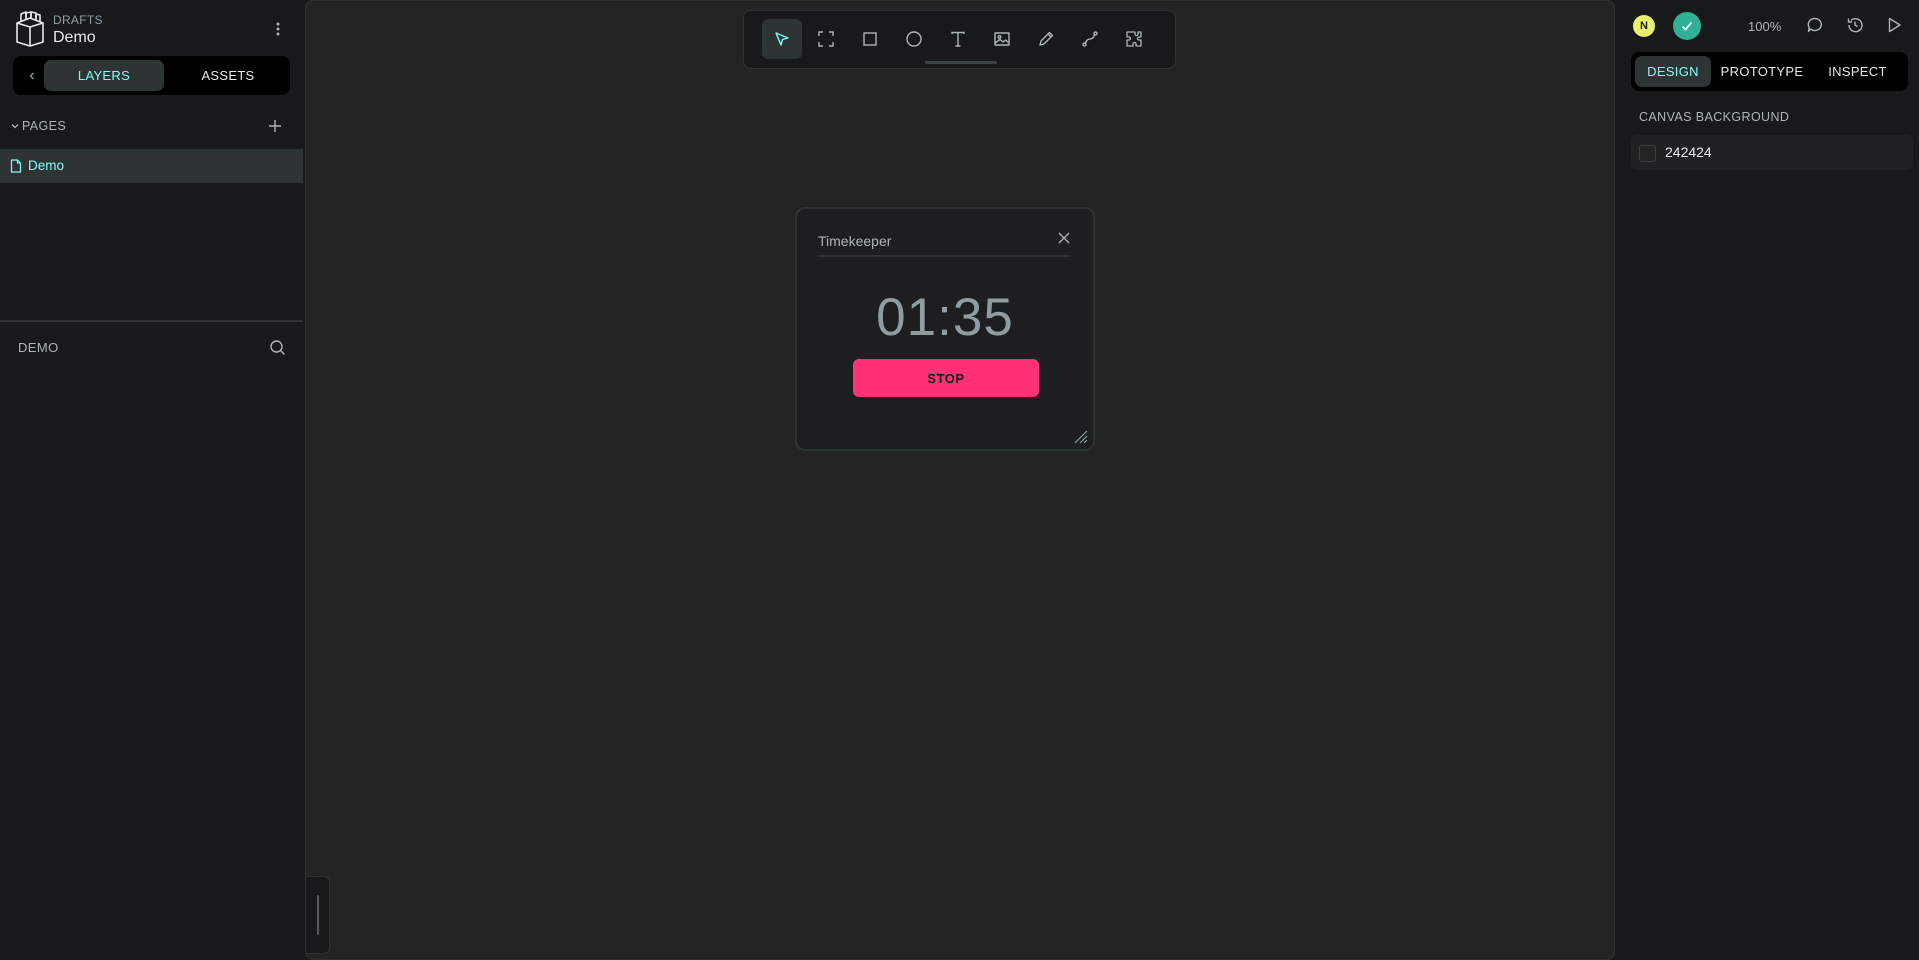 This screenshot has height=960, width=1919. What do you see at coordinates (275, 126) in the screenshot?
I see `add-page-icon` at bounding box center [275, 126].